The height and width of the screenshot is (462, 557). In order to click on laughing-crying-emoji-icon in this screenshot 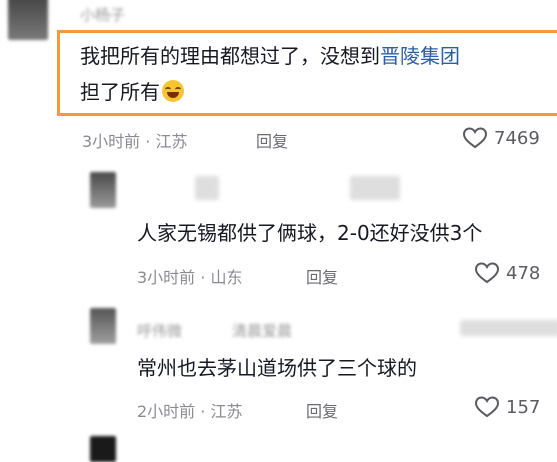, I will do `click(173, 91)`.